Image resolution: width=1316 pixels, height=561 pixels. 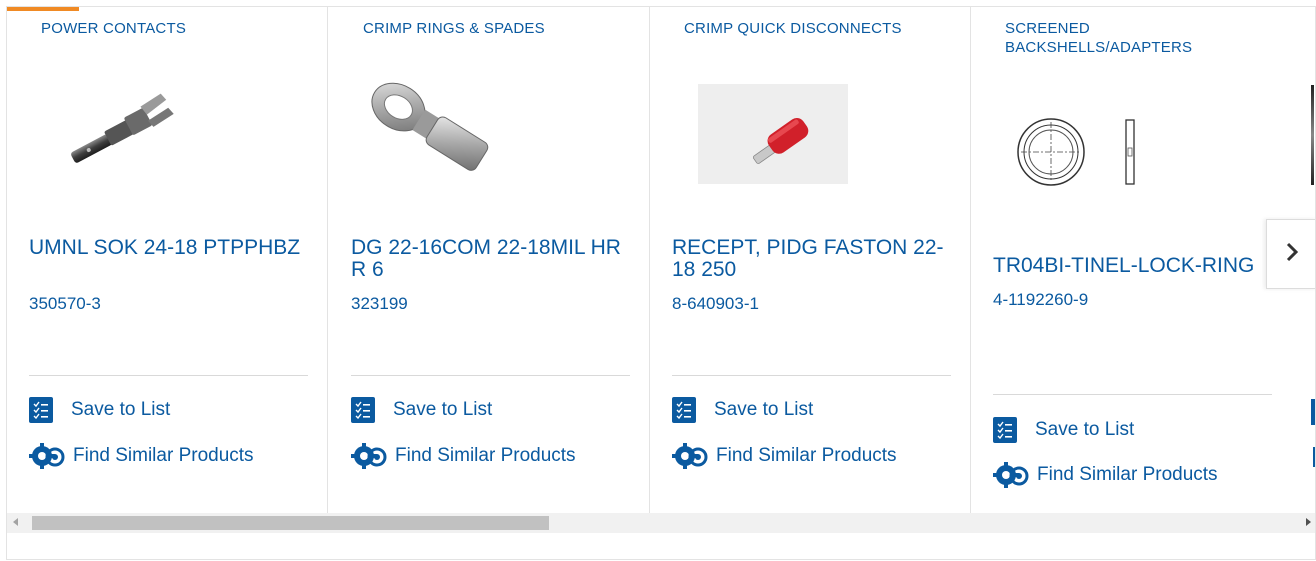 What do you see at coordinates (1080, 152) in the screenshot?
I see `lock-ring-drawing-image` at bounding box center [1080, 152].